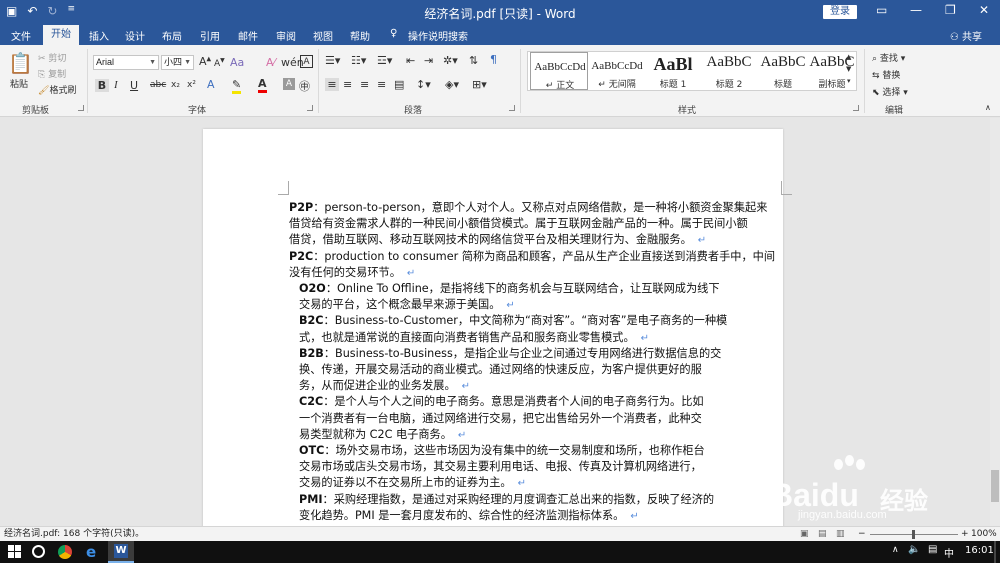  Describe the element at coordinates (979, 550) in the screenshot. I see `clock: 16:01` at that location.